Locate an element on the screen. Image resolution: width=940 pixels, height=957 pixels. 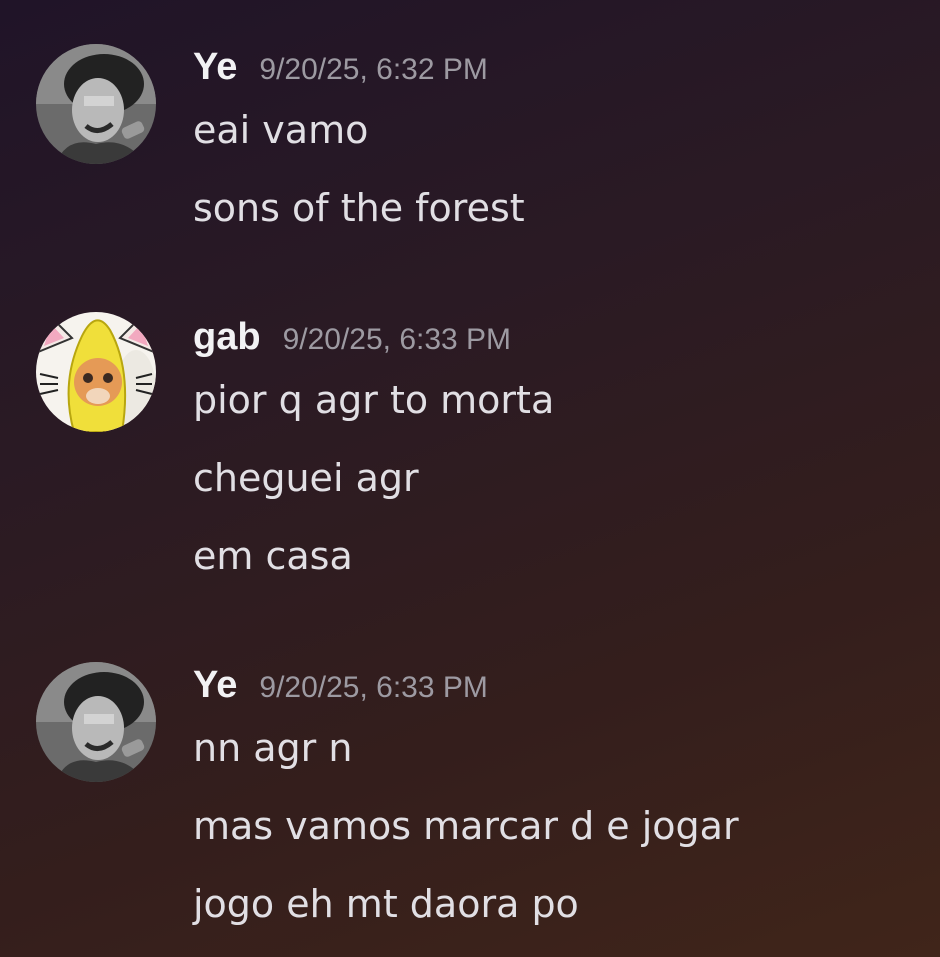
message-text: nn agr n is located at coordinates (273, 748).